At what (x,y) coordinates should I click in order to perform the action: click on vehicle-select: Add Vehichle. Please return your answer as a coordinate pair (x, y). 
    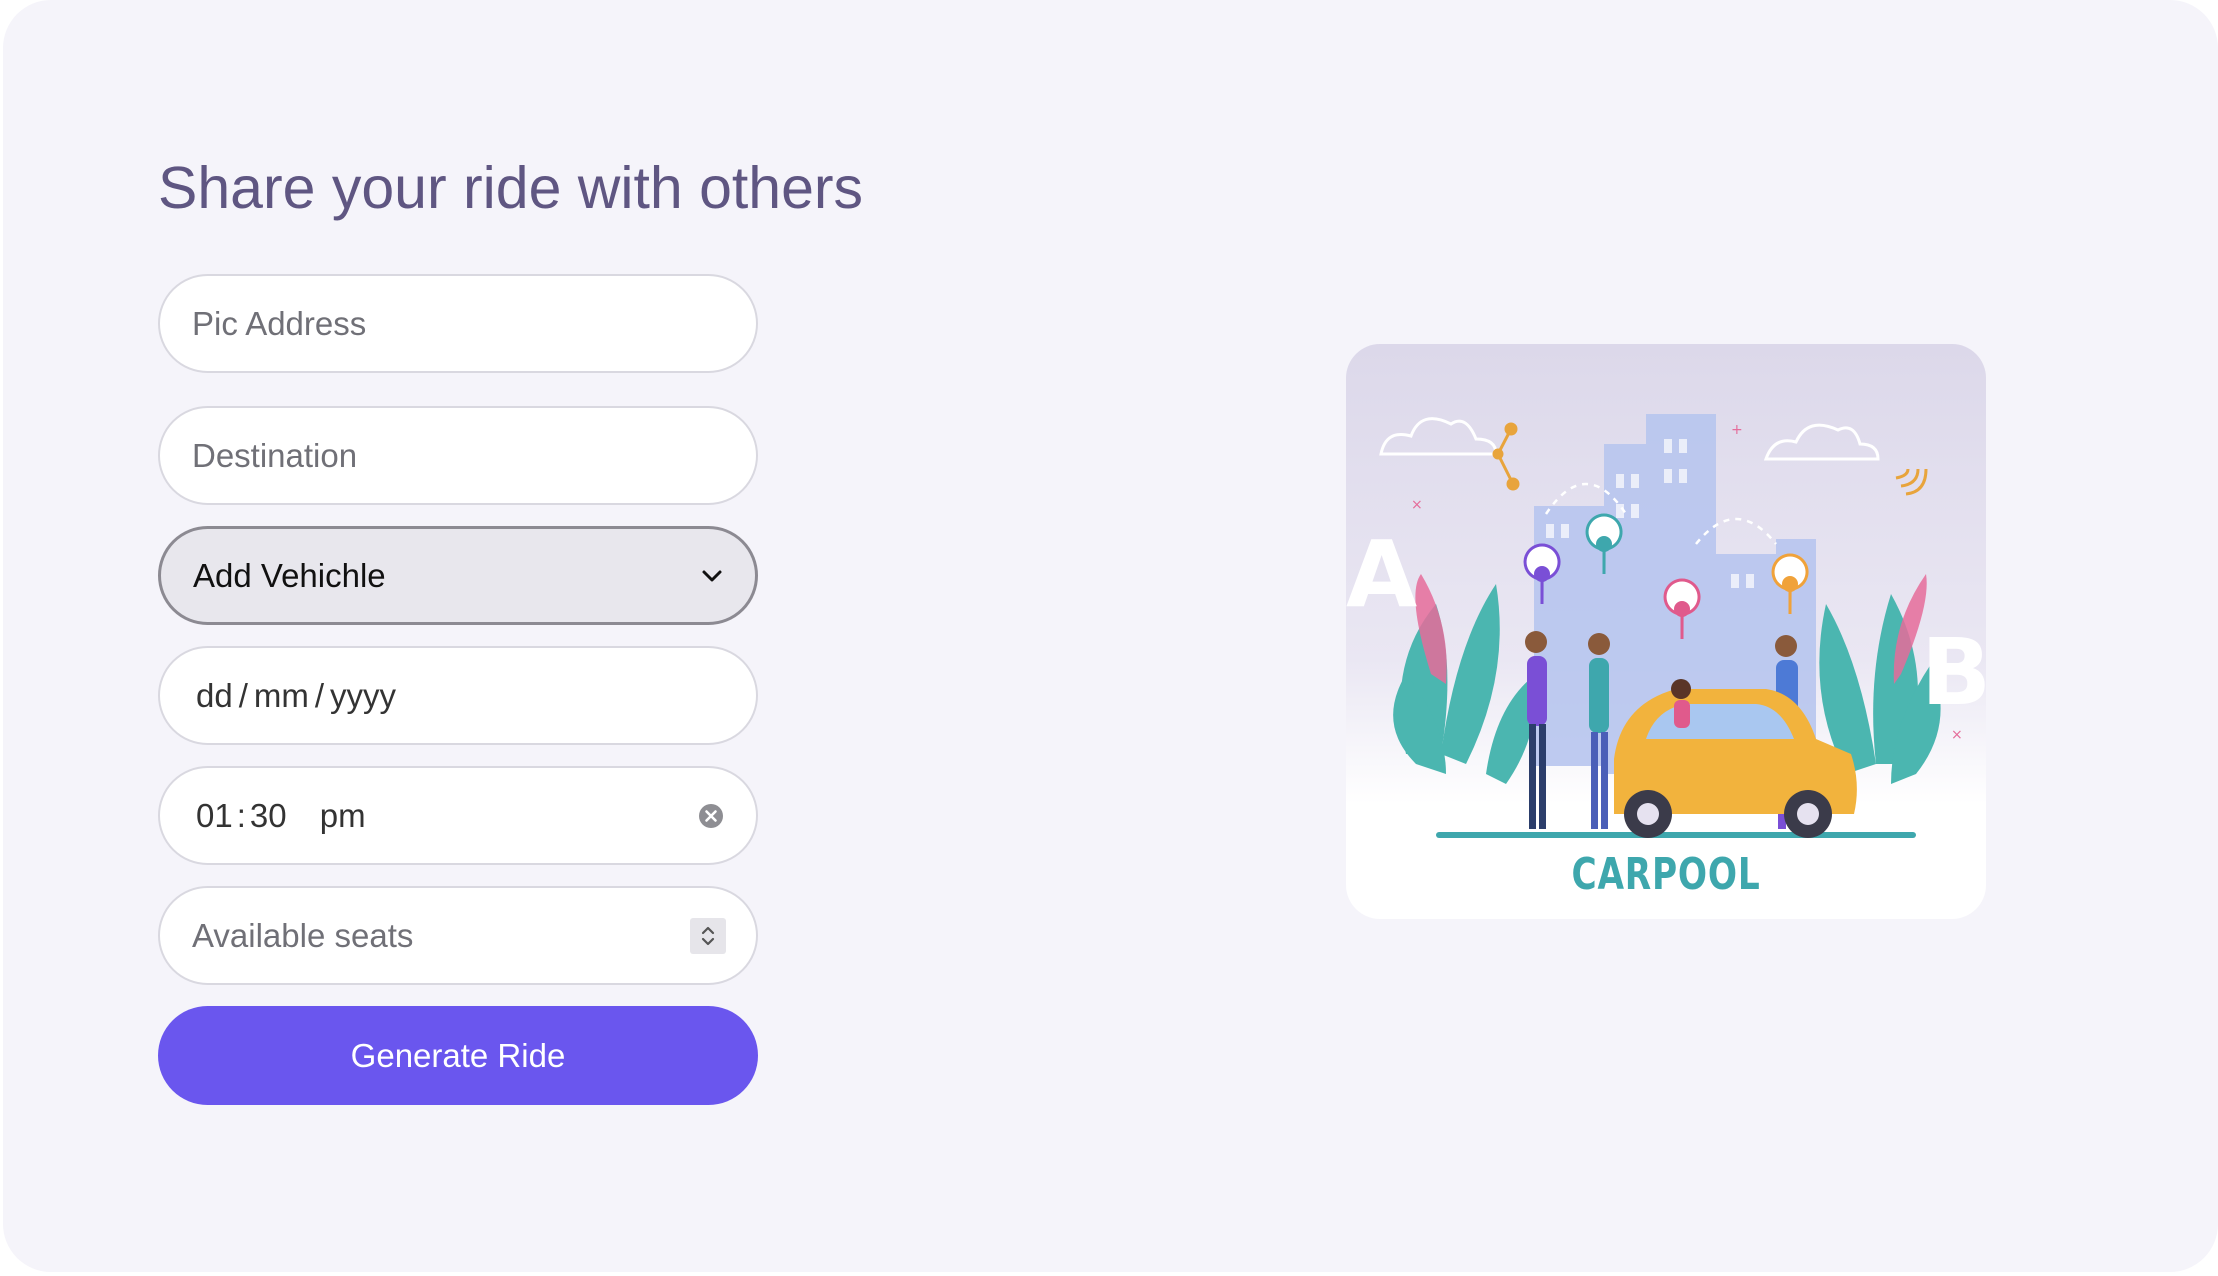
    Looking at the image, I should click on (458, 575).